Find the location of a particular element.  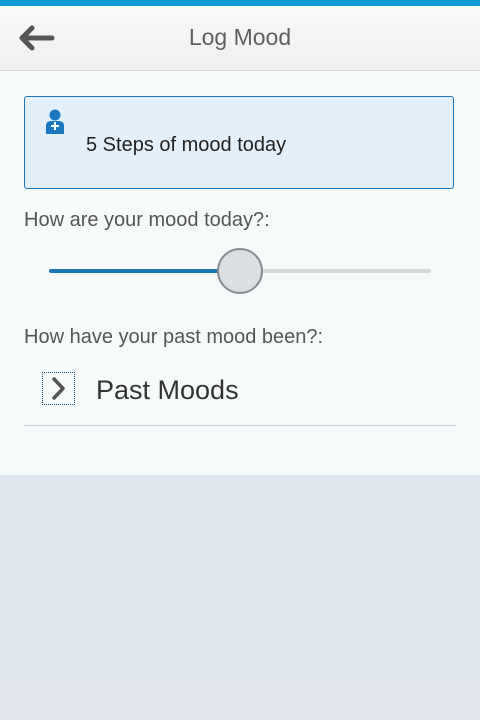

slider-thumb is located at coordinates (240, 271).